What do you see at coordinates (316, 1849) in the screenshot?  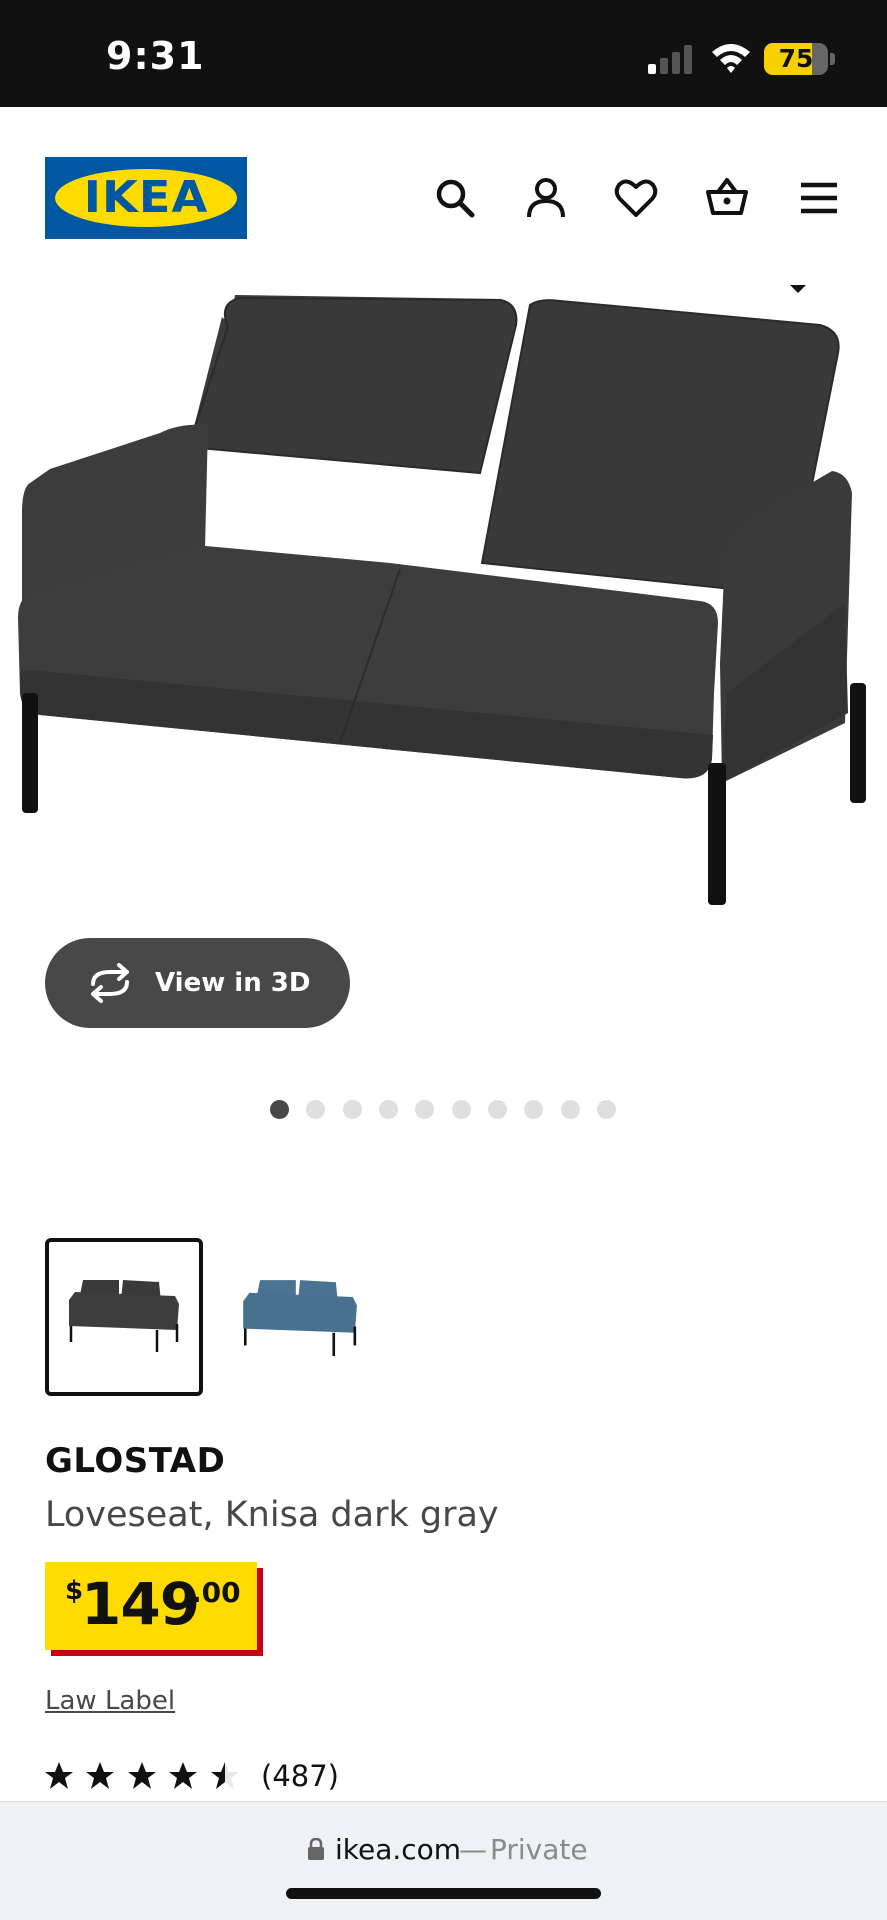 I see `lock-icon` at bounding box center [316, 1849].